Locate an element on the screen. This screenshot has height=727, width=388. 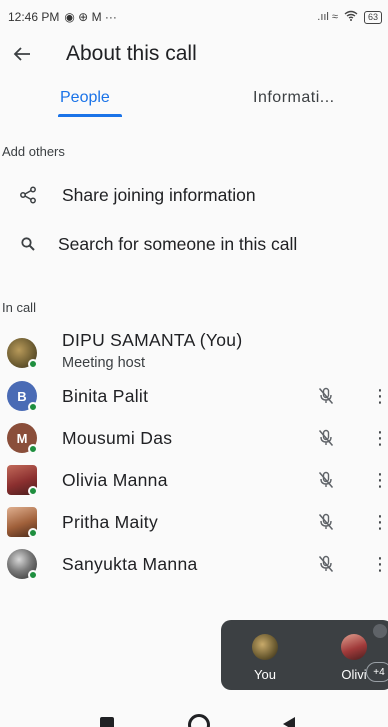
participant-row: Olivia Manna ⋮ is located at coordinates (194, 480).